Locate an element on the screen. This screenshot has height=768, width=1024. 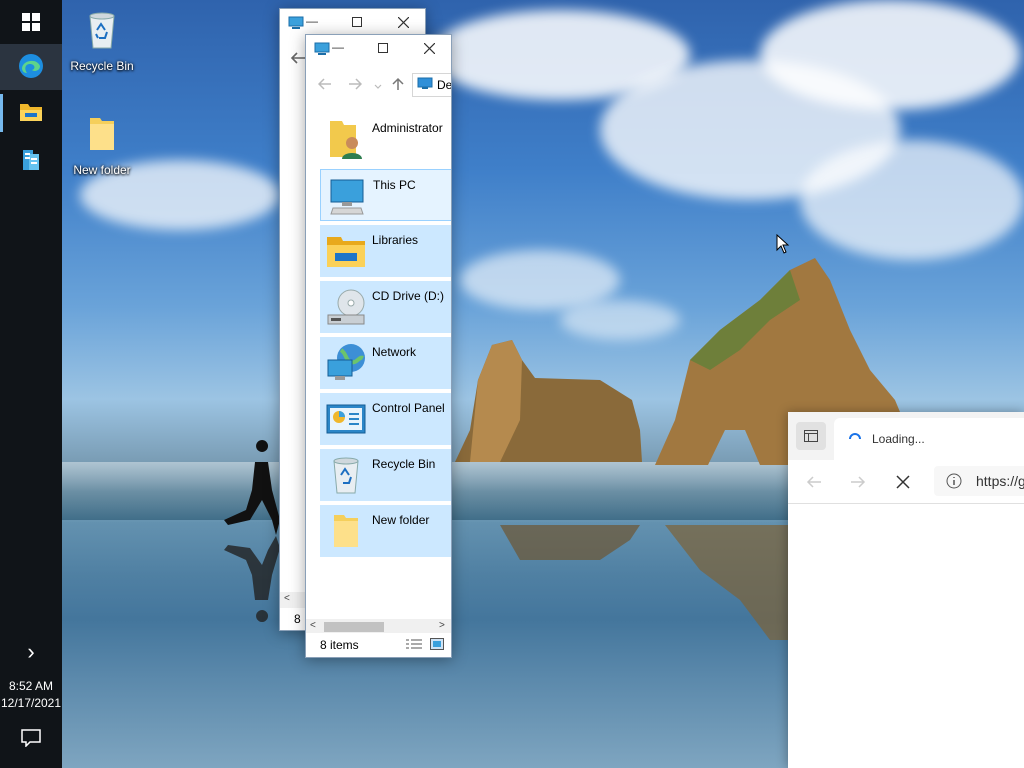
list-item-cd-drive: CD Drive (D:) is located at coordinates (385, 307).